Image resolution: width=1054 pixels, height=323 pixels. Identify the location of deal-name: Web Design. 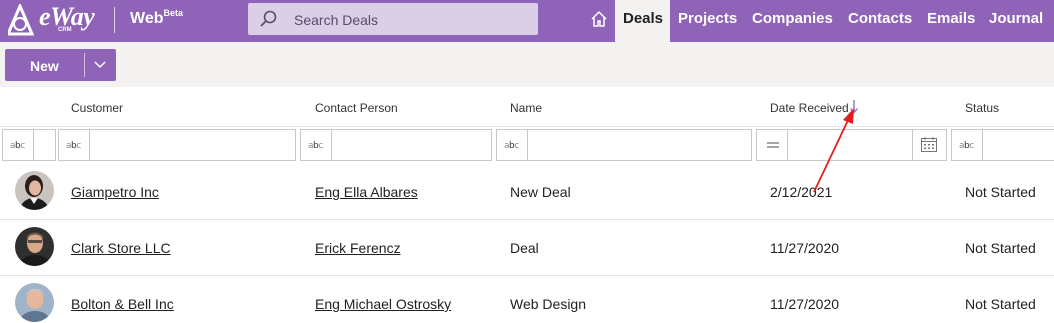
(548, 304).